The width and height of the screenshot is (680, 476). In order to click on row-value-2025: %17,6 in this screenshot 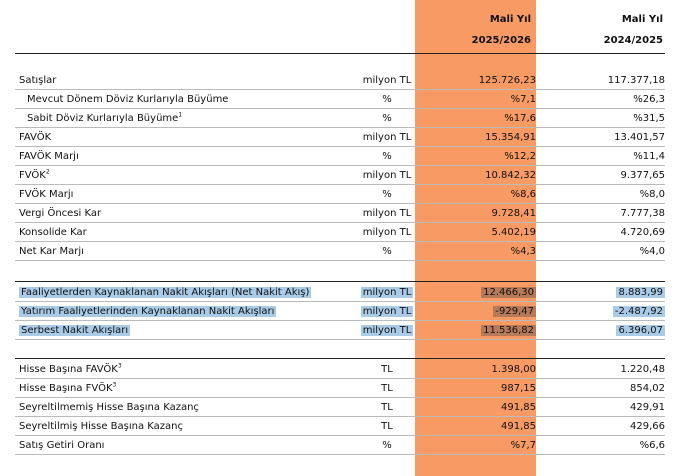, I will do `click(520, 118)`.